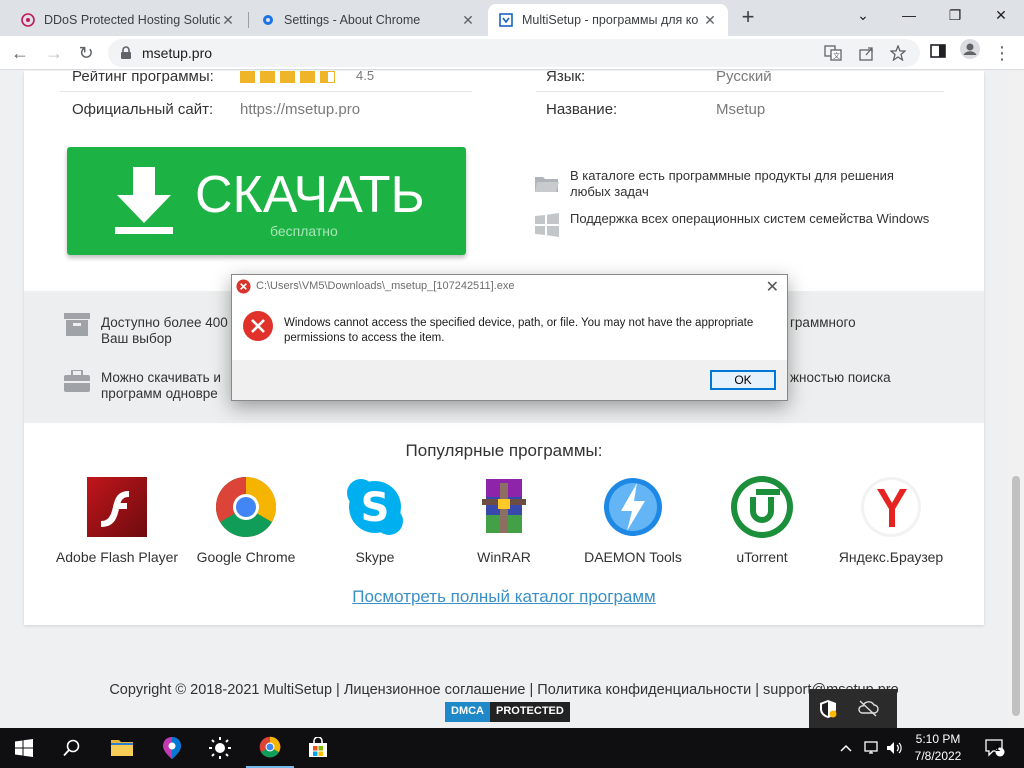  I want to click on program-name: uTorrent, so click(762, 557).